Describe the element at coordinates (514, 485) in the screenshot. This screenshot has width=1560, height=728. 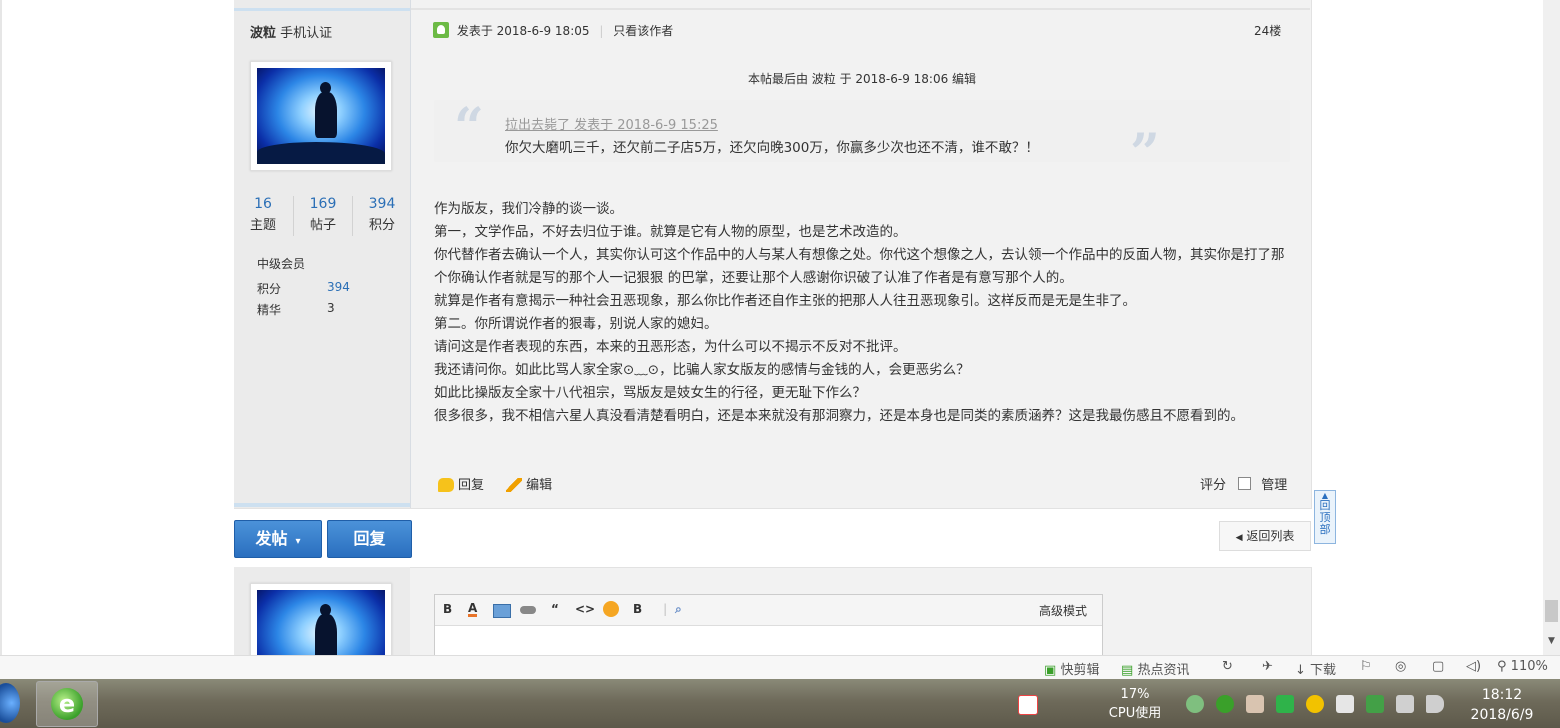
I see `pencil-icon` at that location.